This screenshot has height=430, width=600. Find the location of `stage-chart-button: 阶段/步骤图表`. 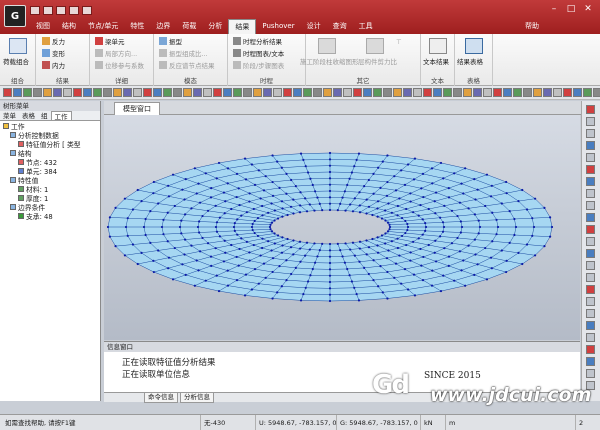

stage-chart-button: 阶段/步骤图表 is located at coordinates (258, 66).